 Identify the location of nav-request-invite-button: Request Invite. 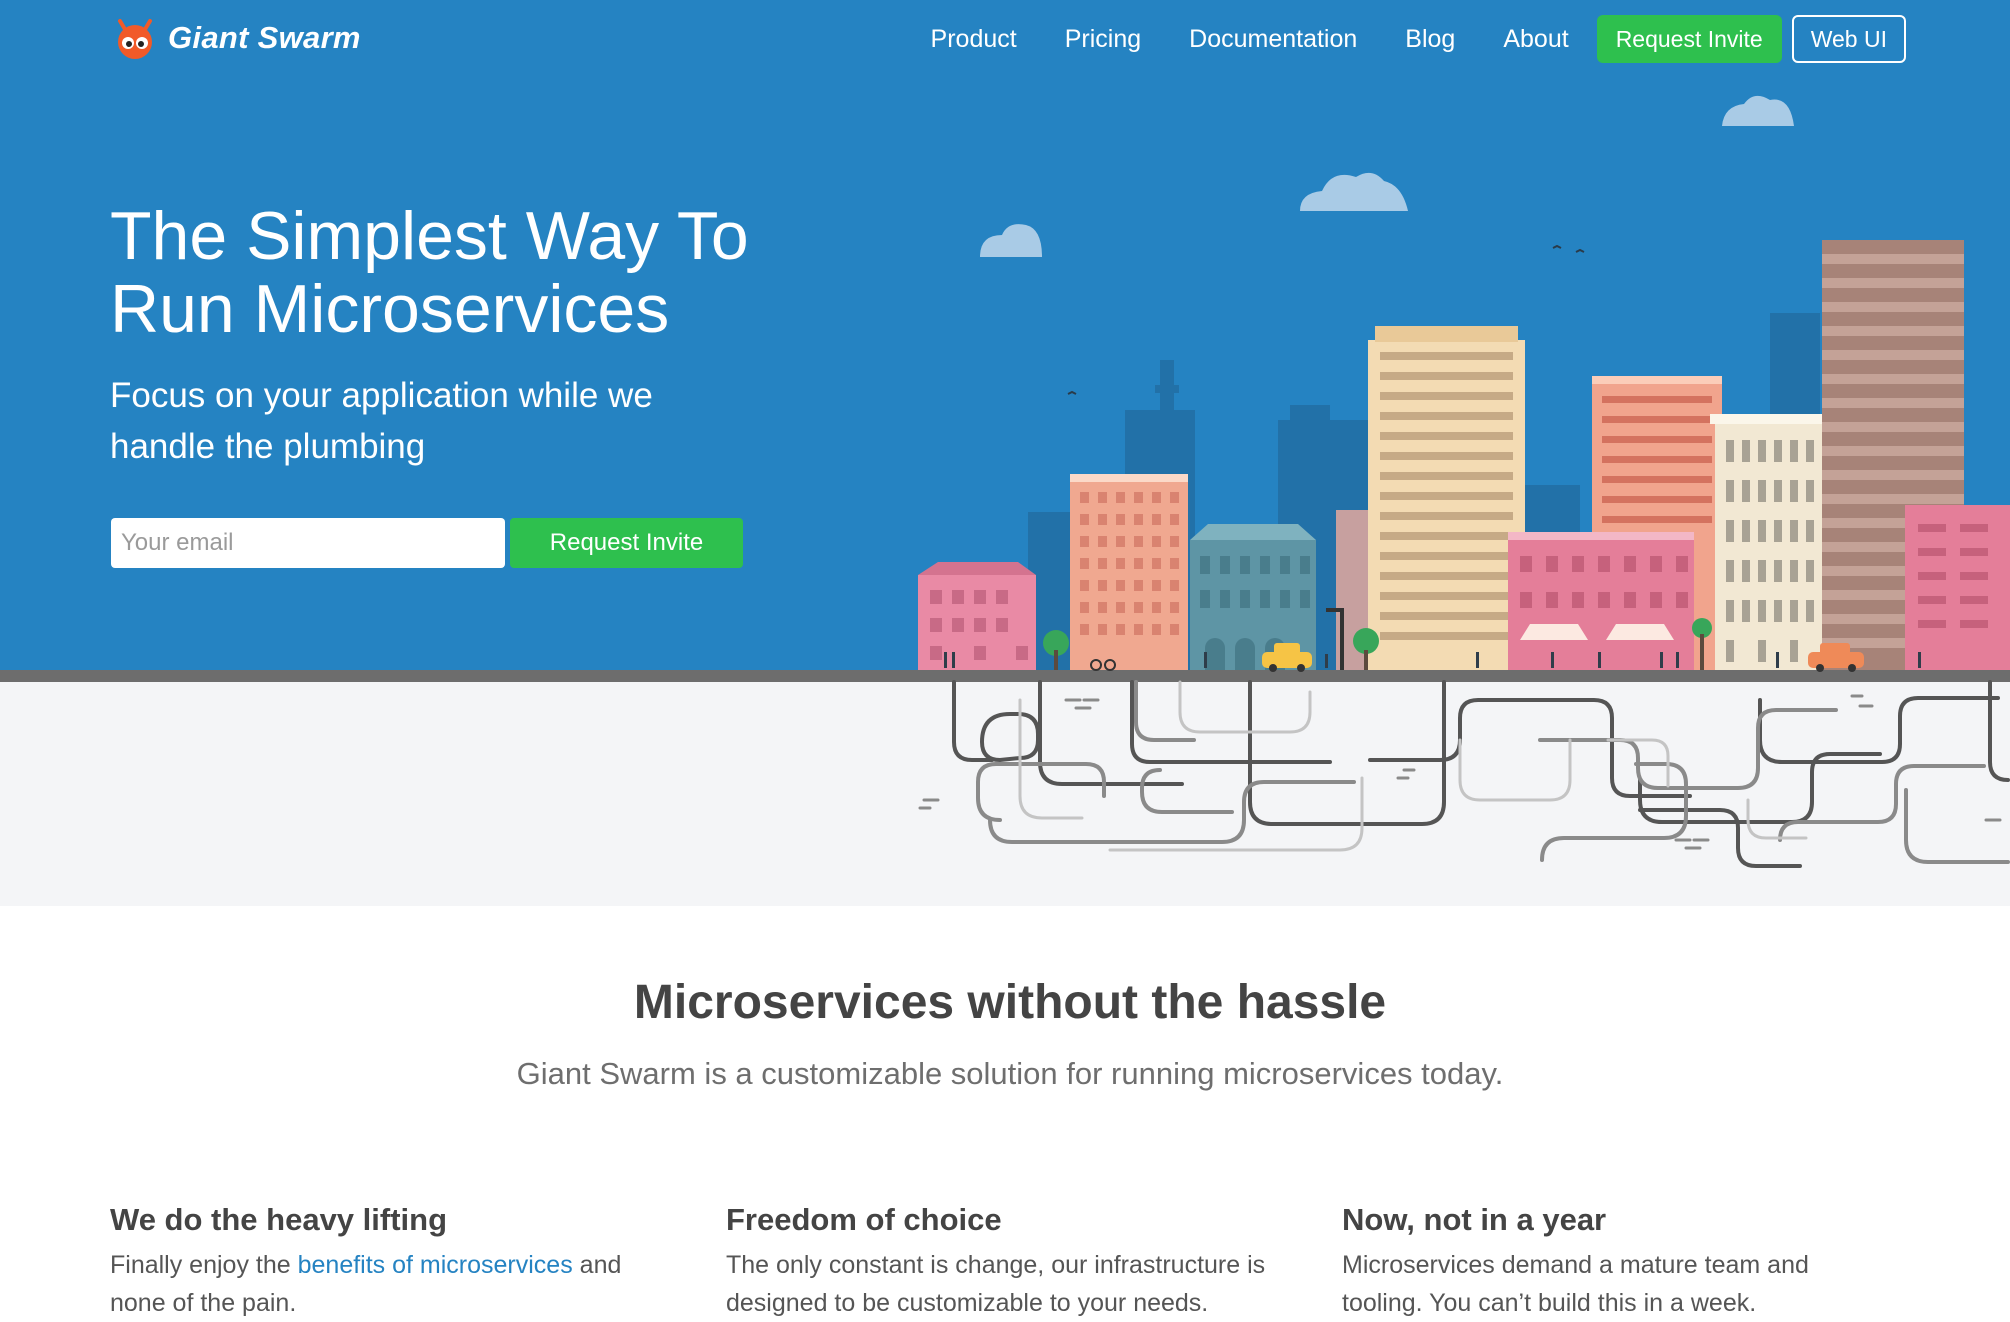
(1689, 39).